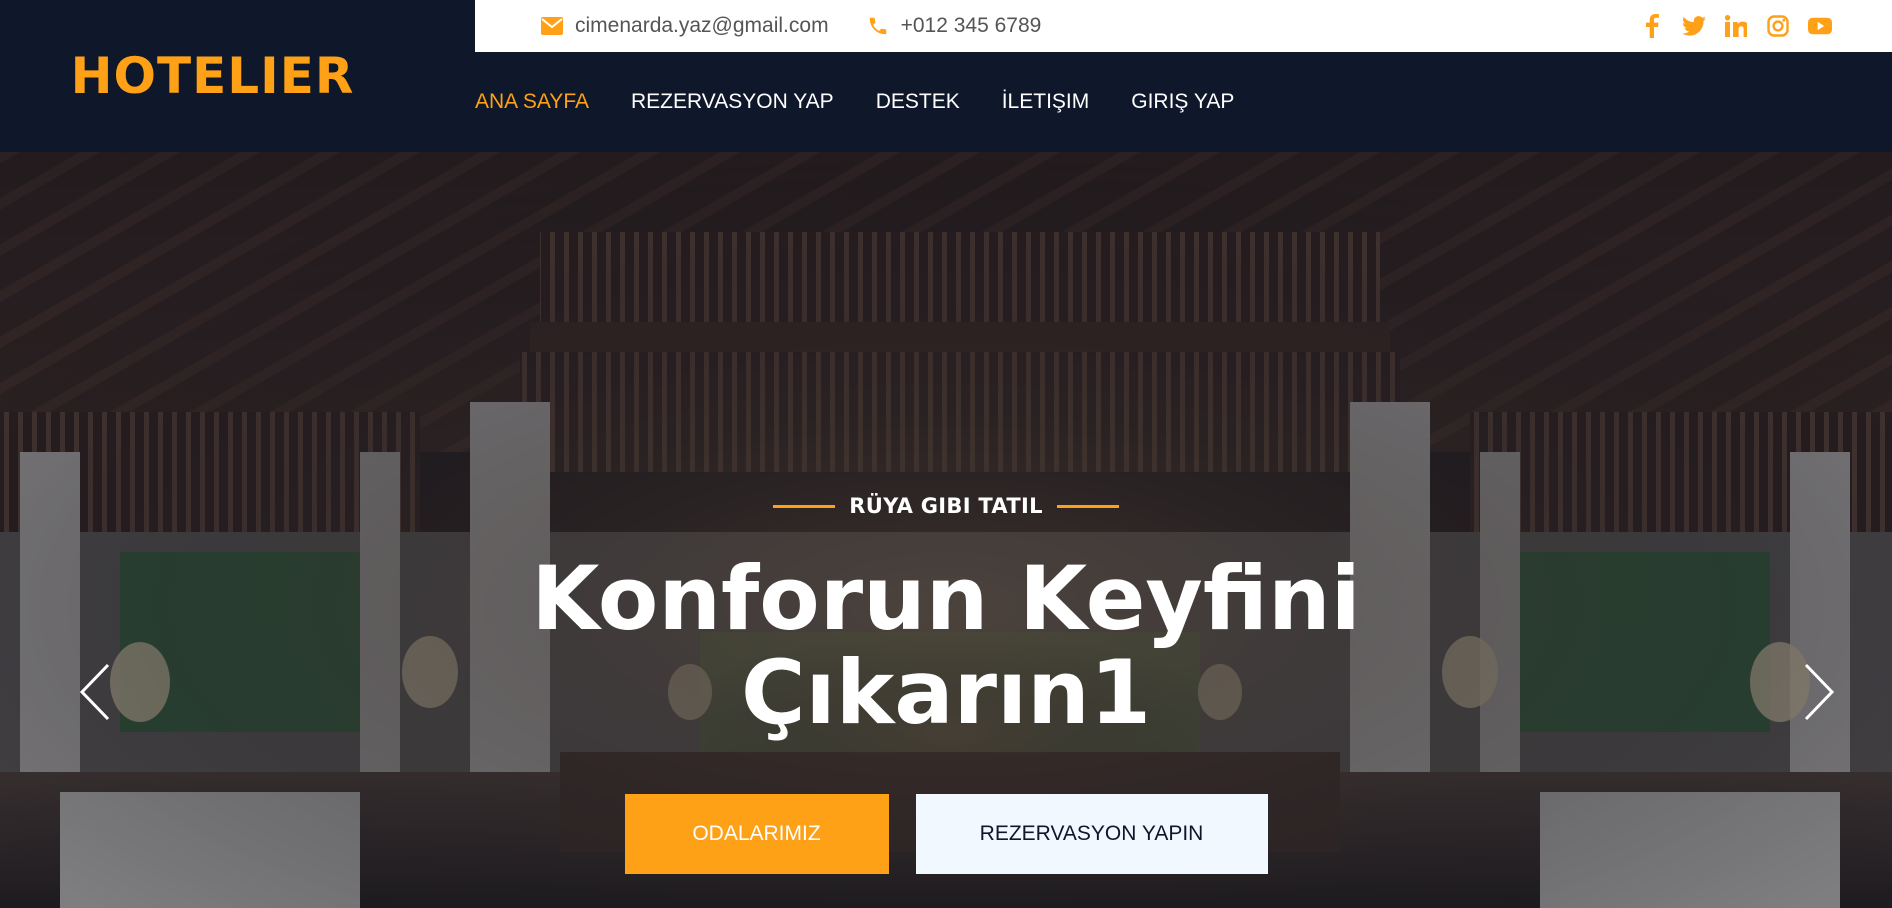  I want to click on rooms-button: ODALARIMIZ, so click(756, 834).